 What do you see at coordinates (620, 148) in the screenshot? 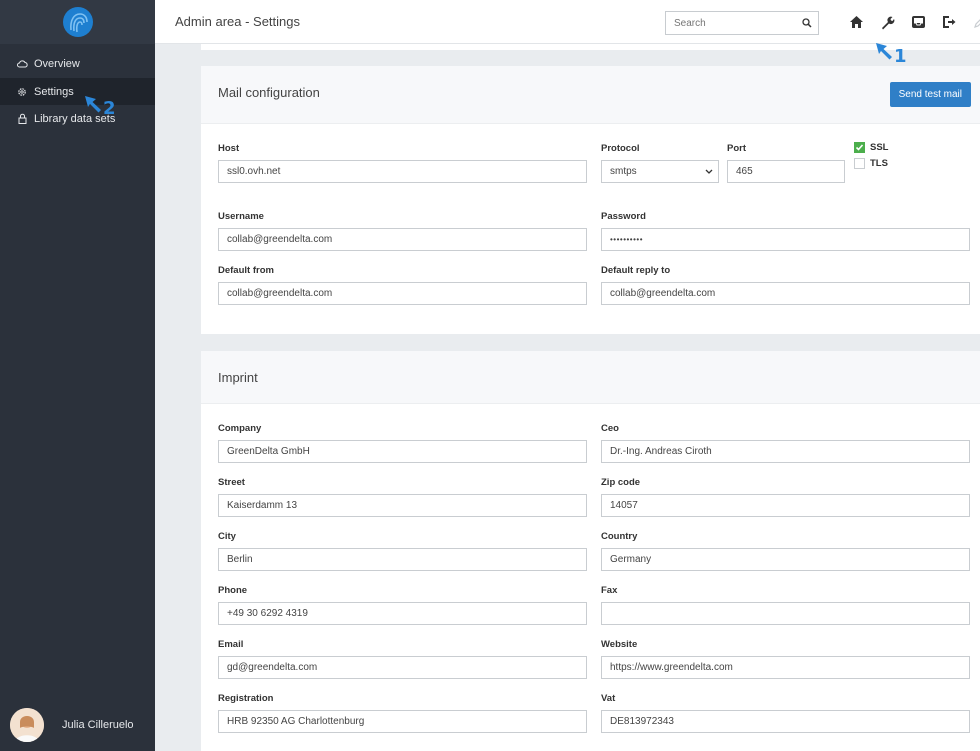
I see `protocol-label: Protocol` at bounding box center [620, 148].